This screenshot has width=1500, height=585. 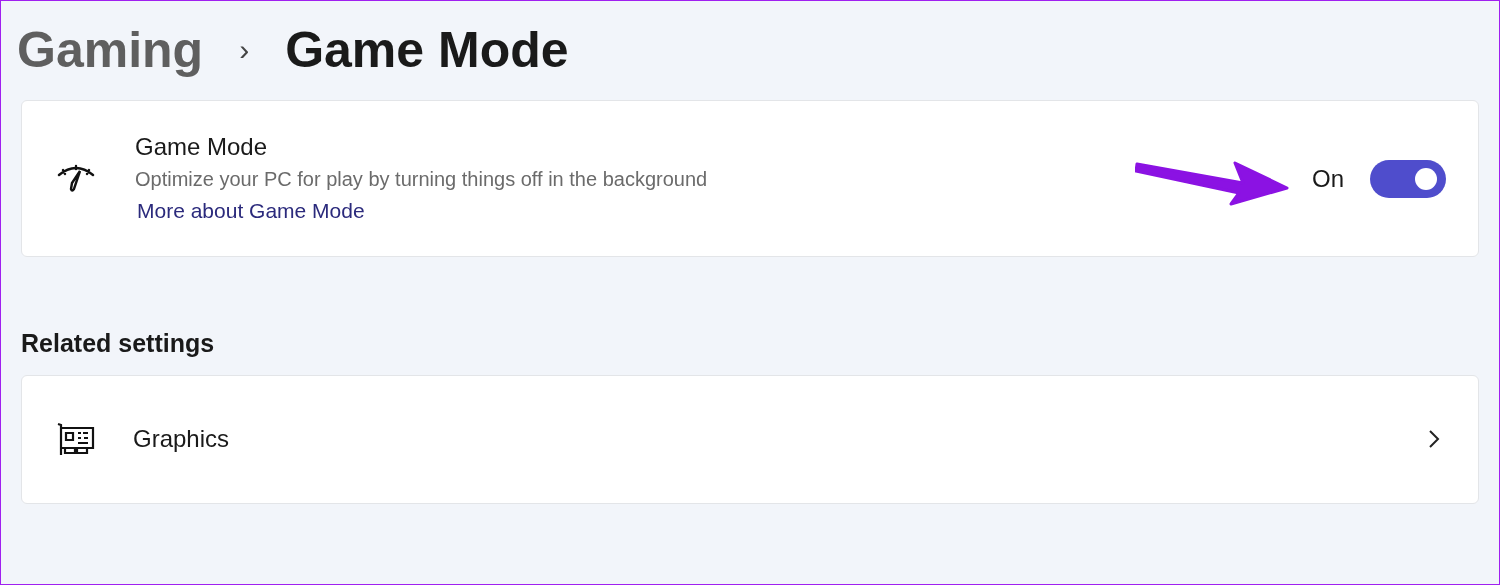 I want to click on chevron-right-icon, so click(x=1434, y=439).